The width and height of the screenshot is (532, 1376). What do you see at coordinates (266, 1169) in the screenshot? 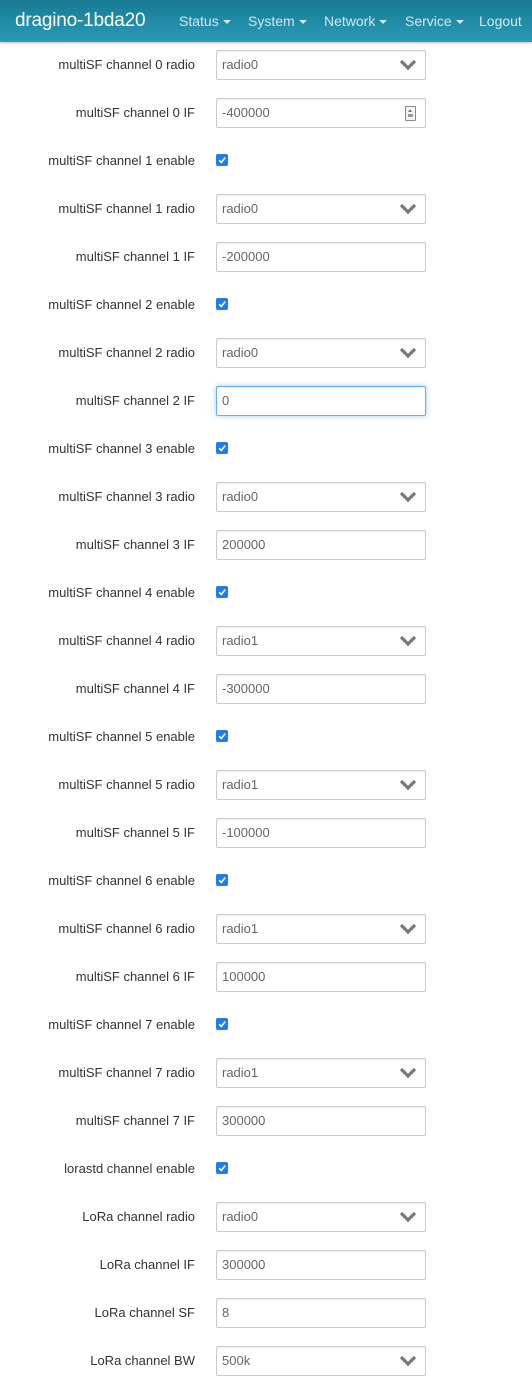
I see `form-row: lorastd channel enable` at bounding box center [266, 1169].